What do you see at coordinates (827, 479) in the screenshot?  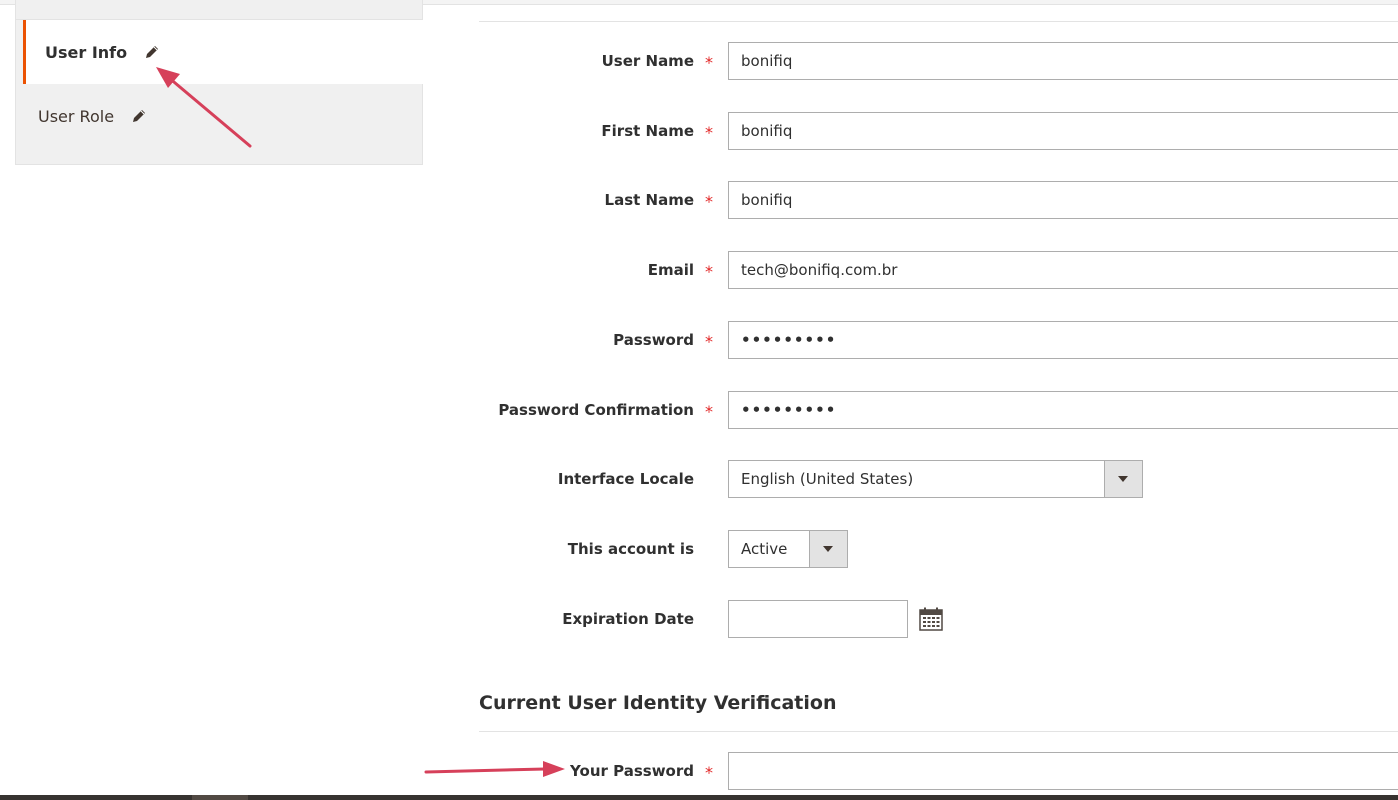 I see `interface-locale-value: English (United States)` at bounding box center [827, 479].